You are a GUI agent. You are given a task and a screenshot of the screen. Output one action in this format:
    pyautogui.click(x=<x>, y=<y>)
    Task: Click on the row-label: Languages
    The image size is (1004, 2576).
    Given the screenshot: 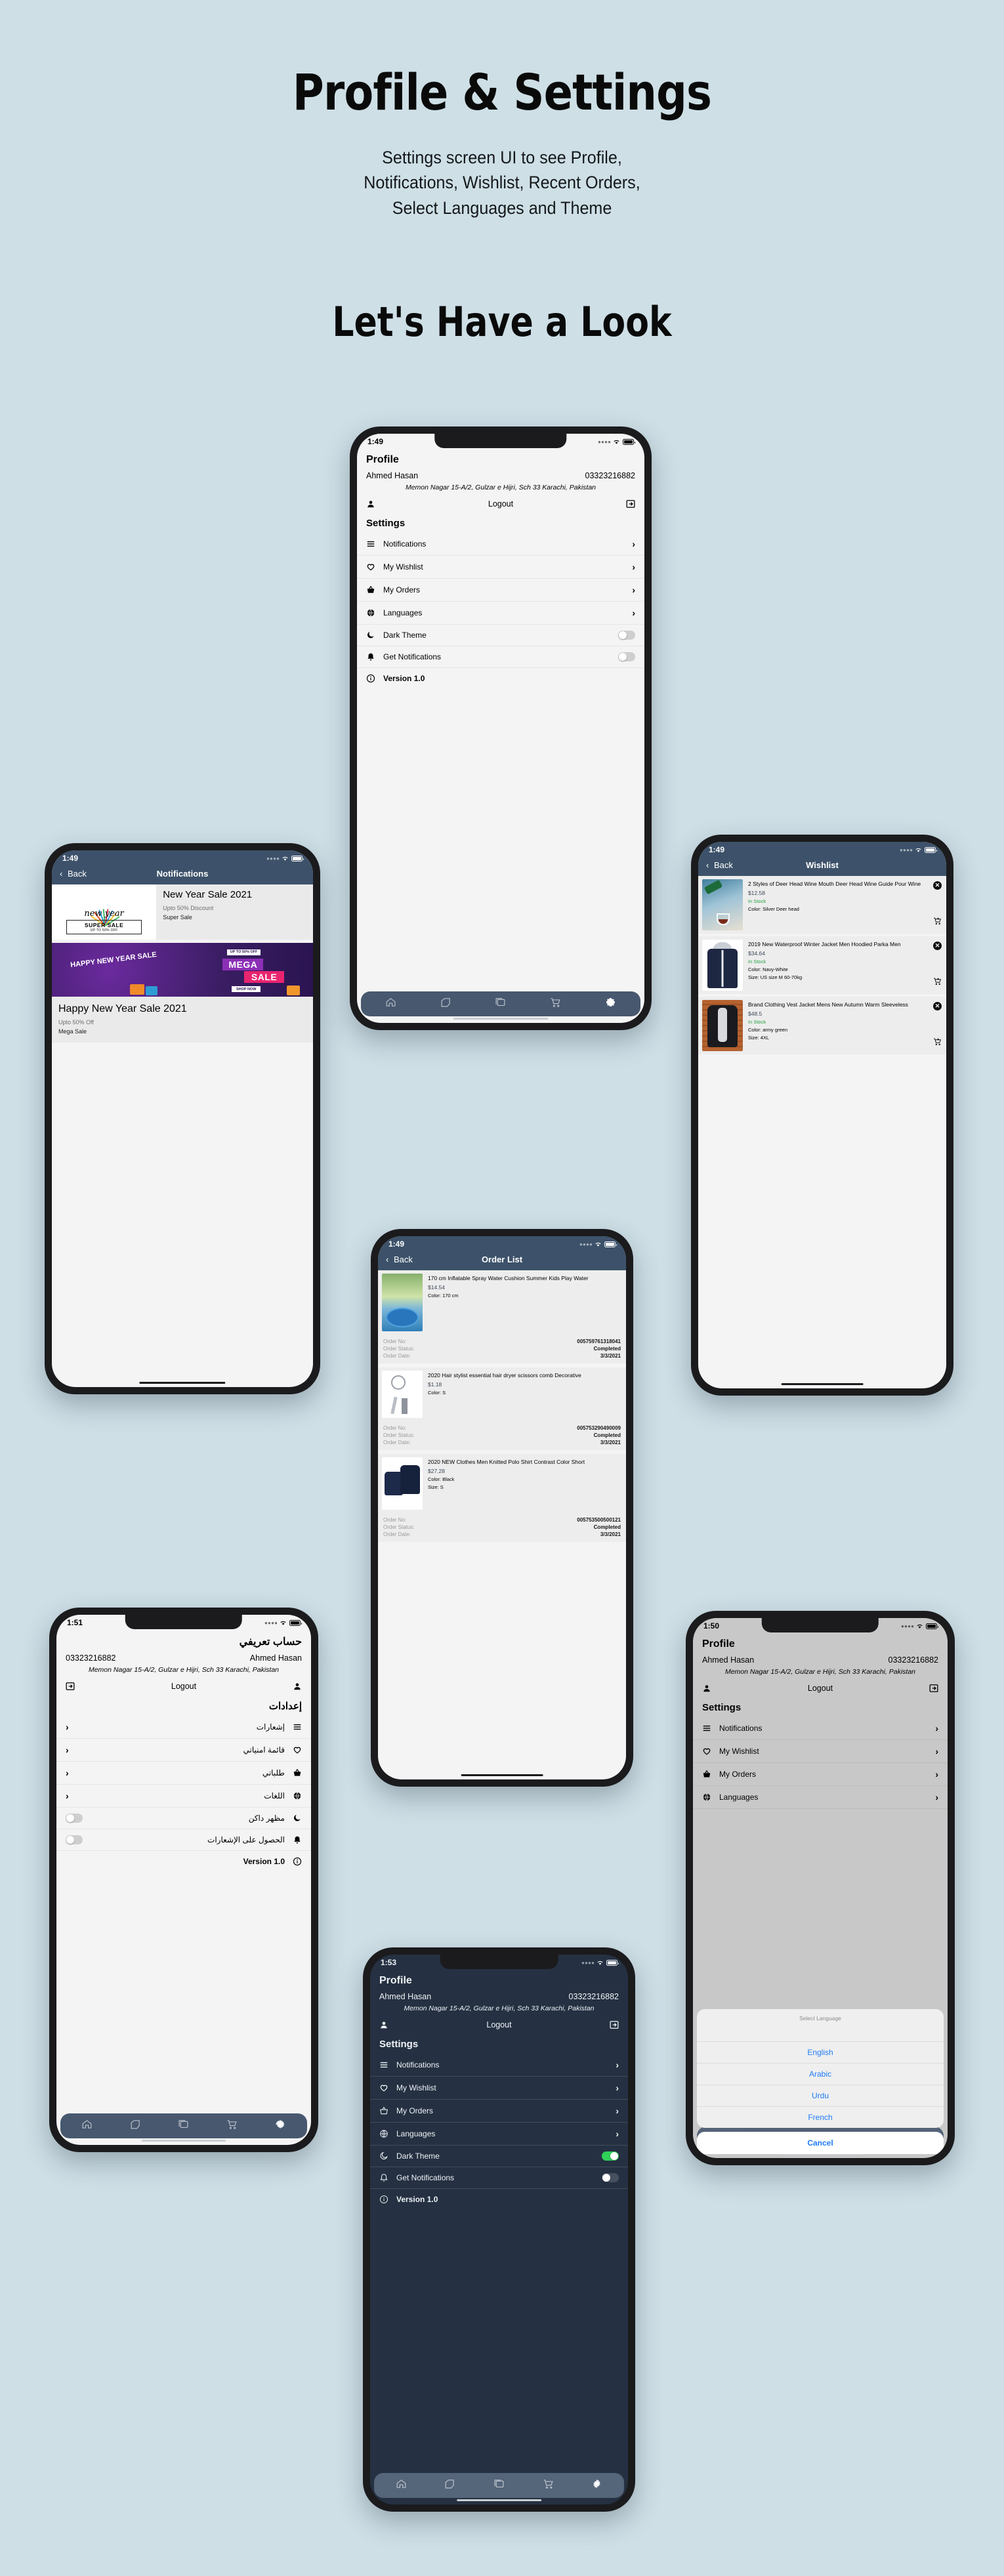 What is the action you would take?
    pyautogui.click(x=739, y=1798)
    